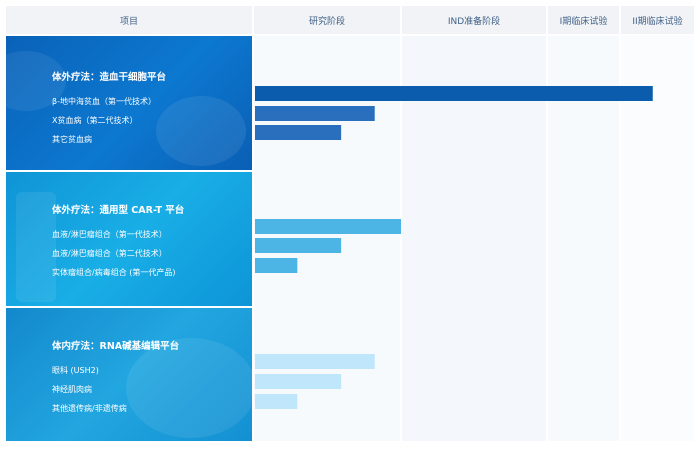  Describe the element at coordinates (109, 77) in the screenshot. I see `platform-title: 体外疗法：造血干细胞平台` at that location.